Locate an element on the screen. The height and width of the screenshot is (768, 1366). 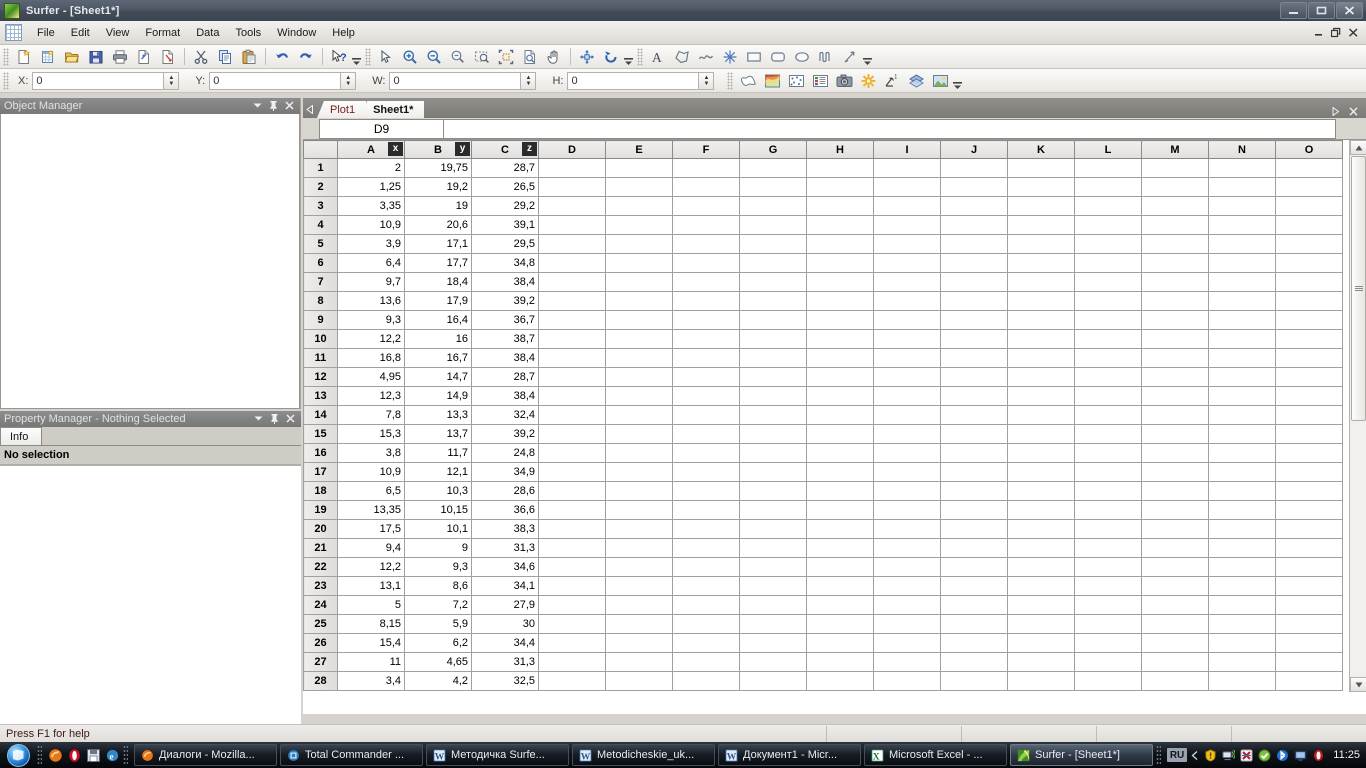
taskbar-grip is located at coordinates (125, 755).